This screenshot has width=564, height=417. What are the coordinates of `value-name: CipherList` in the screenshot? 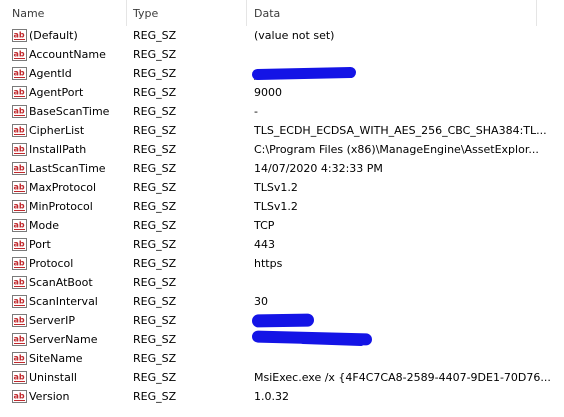 It's located at (57, 130).